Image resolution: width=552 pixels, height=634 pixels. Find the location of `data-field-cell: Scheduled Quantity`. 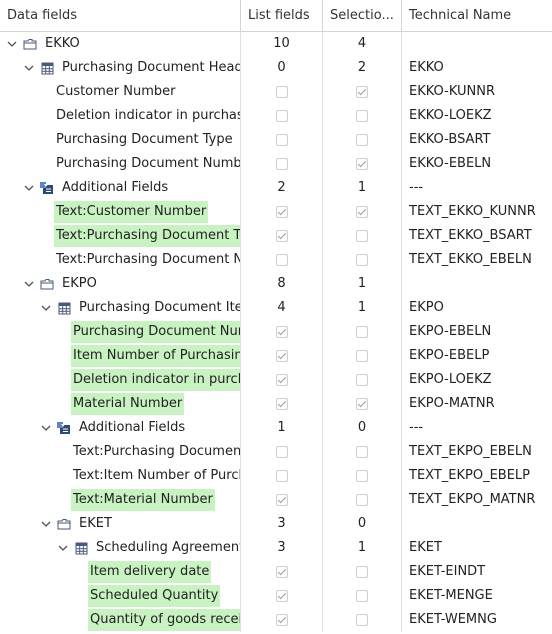

data-field-cell: Scheduled Quantity is located at coordinates (120, 596).